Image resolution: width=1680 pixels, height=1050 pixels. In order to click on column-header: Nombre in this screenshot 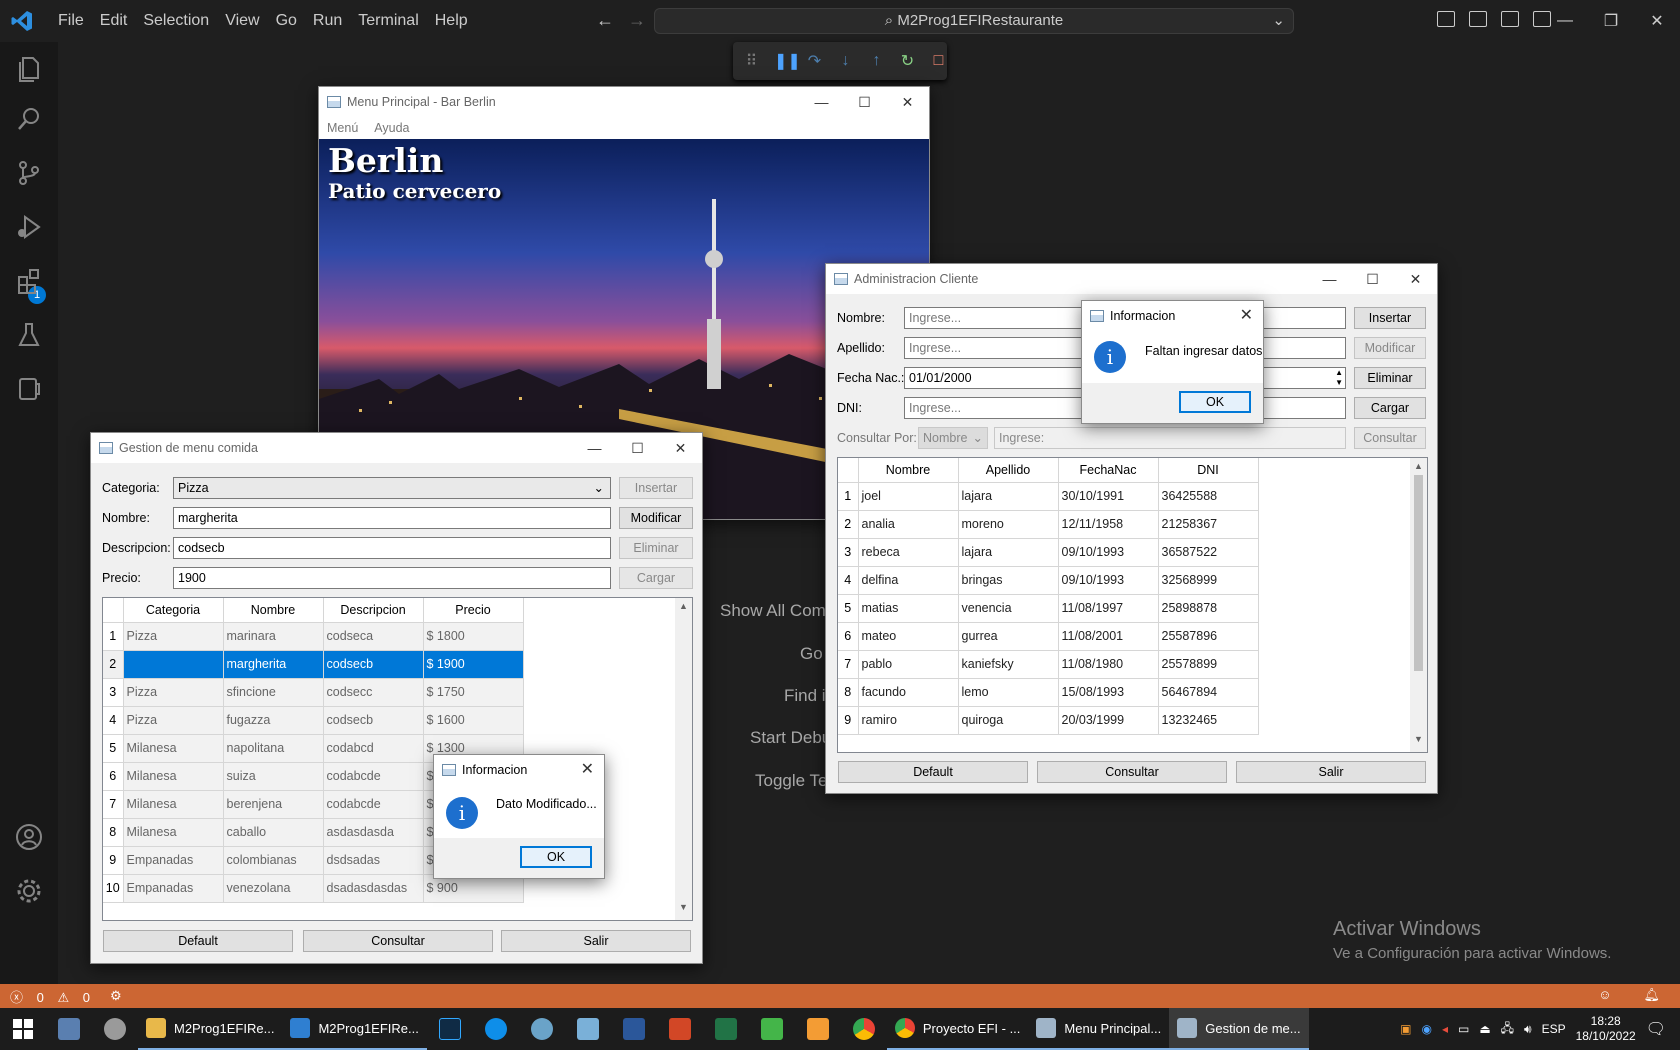, I will do `click(273, 610)`.